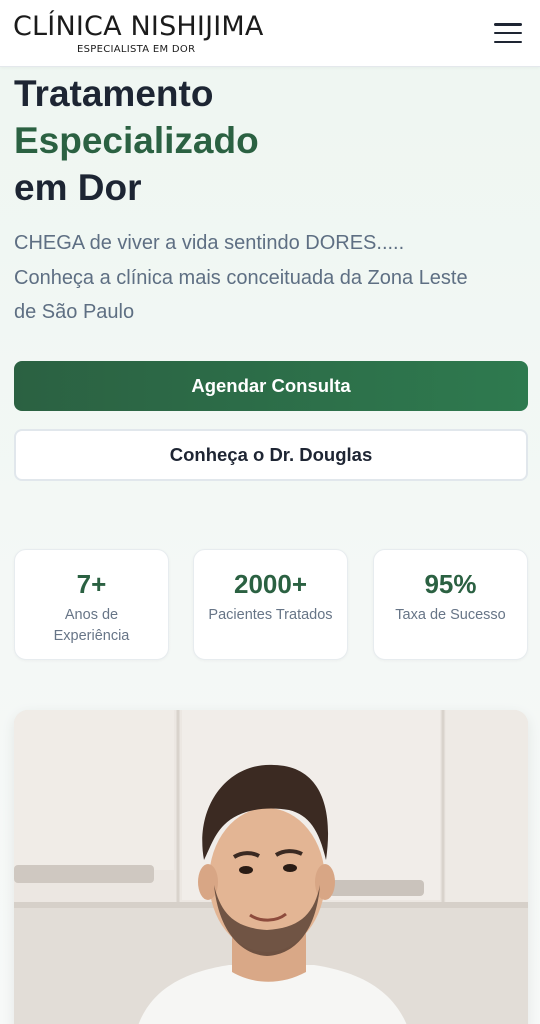 The height and width of the screenshot is (1024, 540). What do you see at coordinates (508, 24) in the screenshot?
I see `menu-bar-top` at bounding box center [508, 24].